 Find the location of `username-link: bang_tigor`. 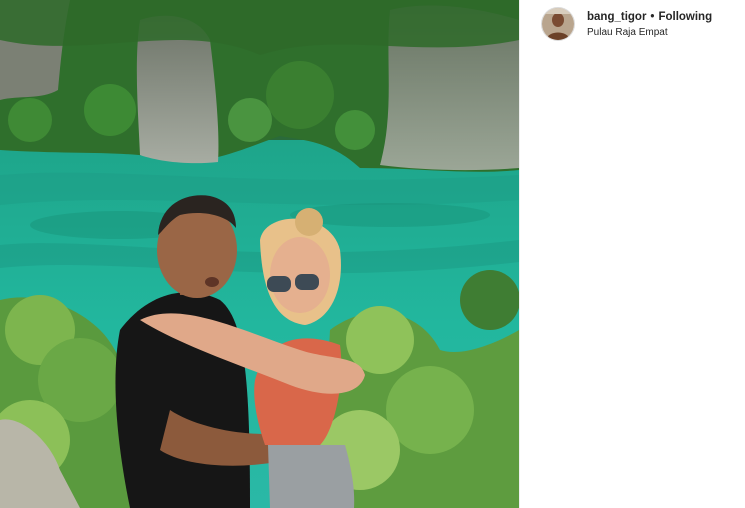

username-link: bang_tigor is located at coordinates (616, 17).